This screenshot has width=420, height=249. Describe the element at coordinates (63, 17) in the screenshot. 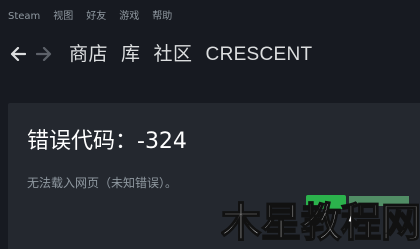

I see `menu-item-view: 视图` at that location.